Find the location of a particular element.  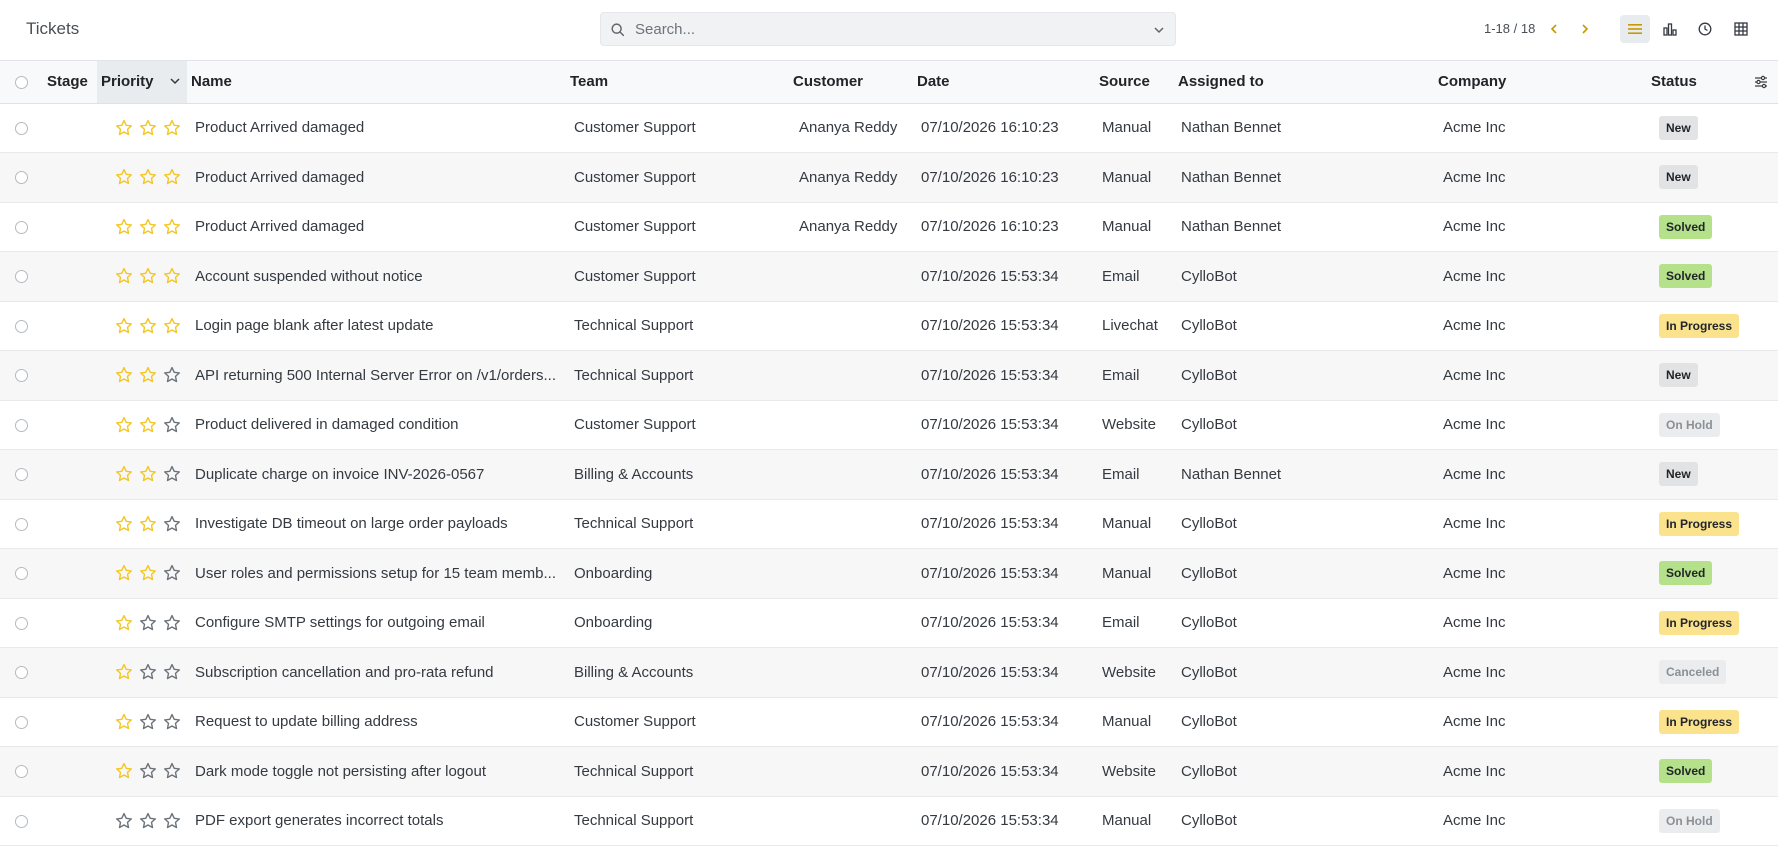

search-input is located at coordinates (885, 29).